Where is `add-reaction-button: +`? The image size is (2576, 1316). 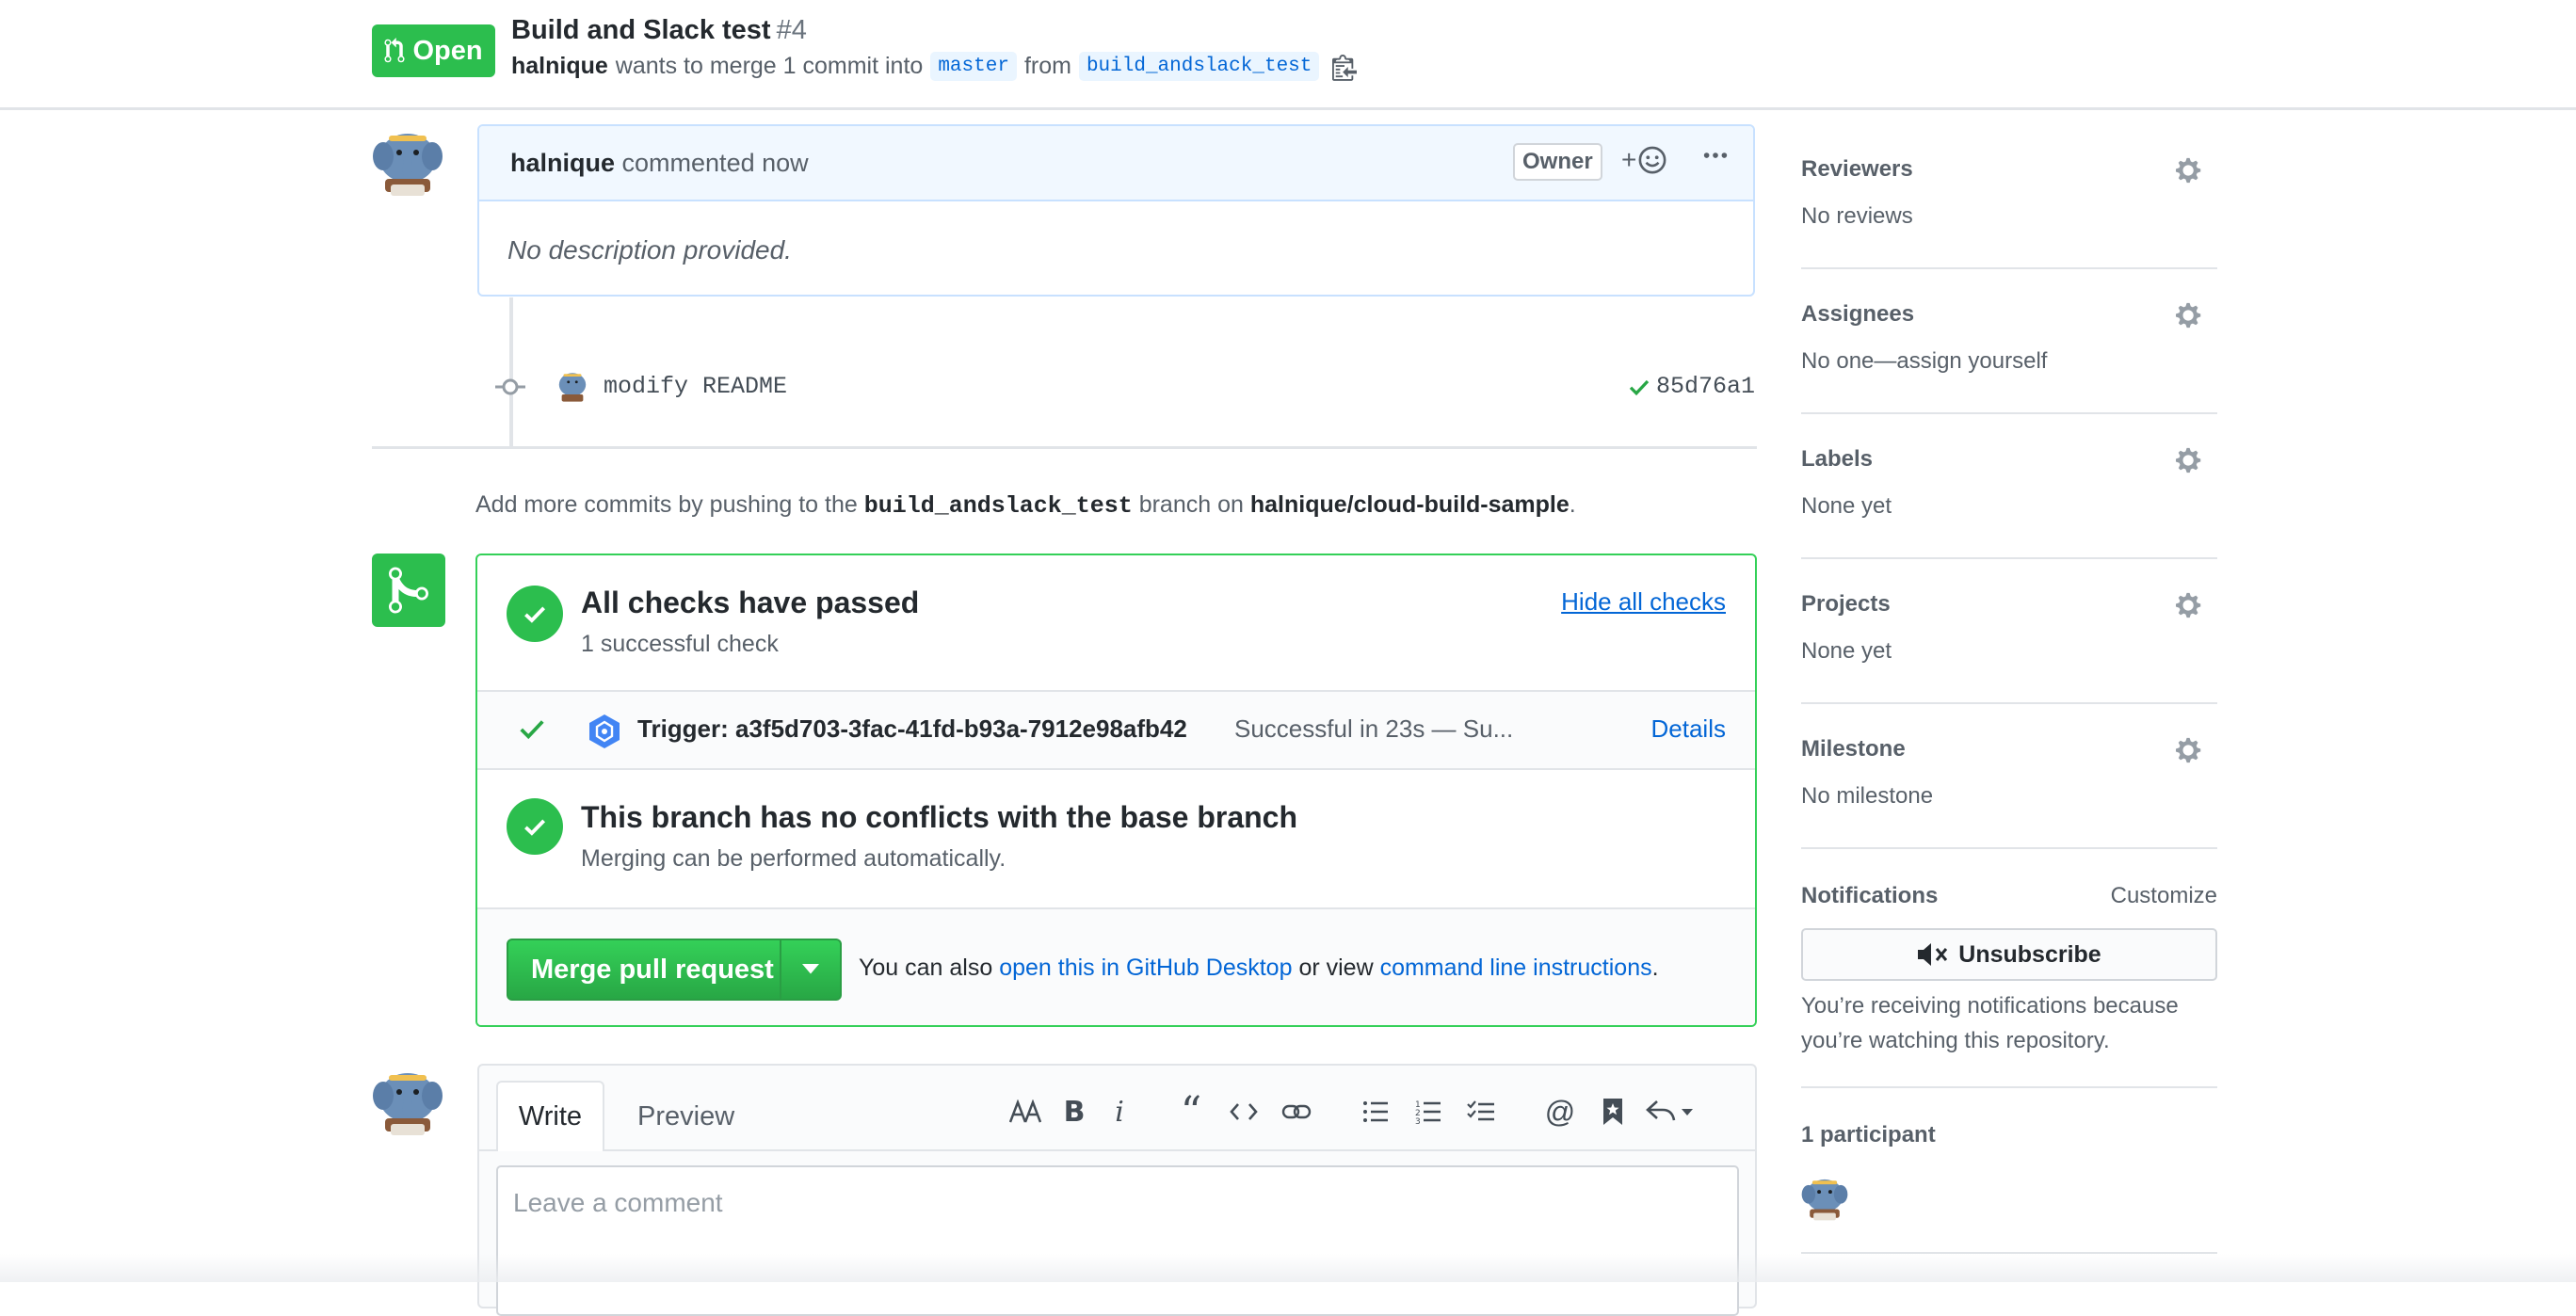
add-reaction-button: + is located at coordinates (1643, 160).